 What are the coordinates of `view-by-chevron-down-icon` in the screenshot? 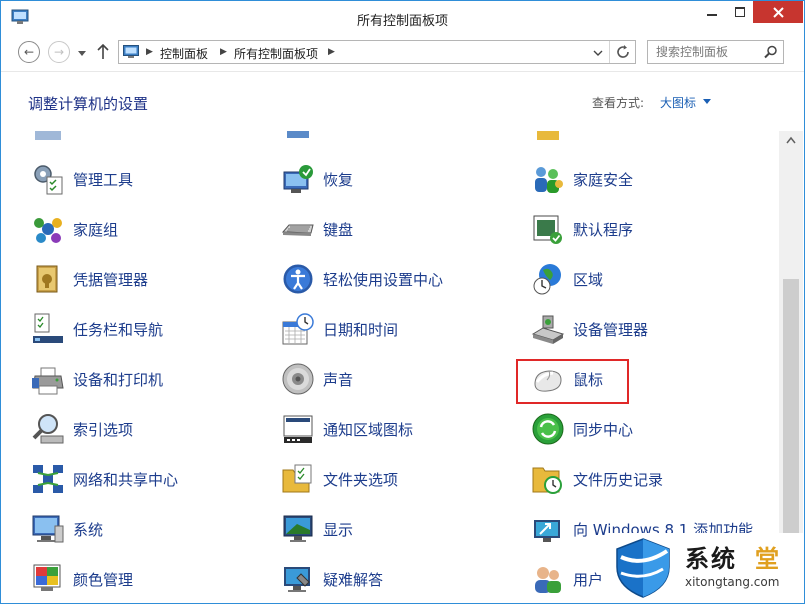 It's located at (707, 102).